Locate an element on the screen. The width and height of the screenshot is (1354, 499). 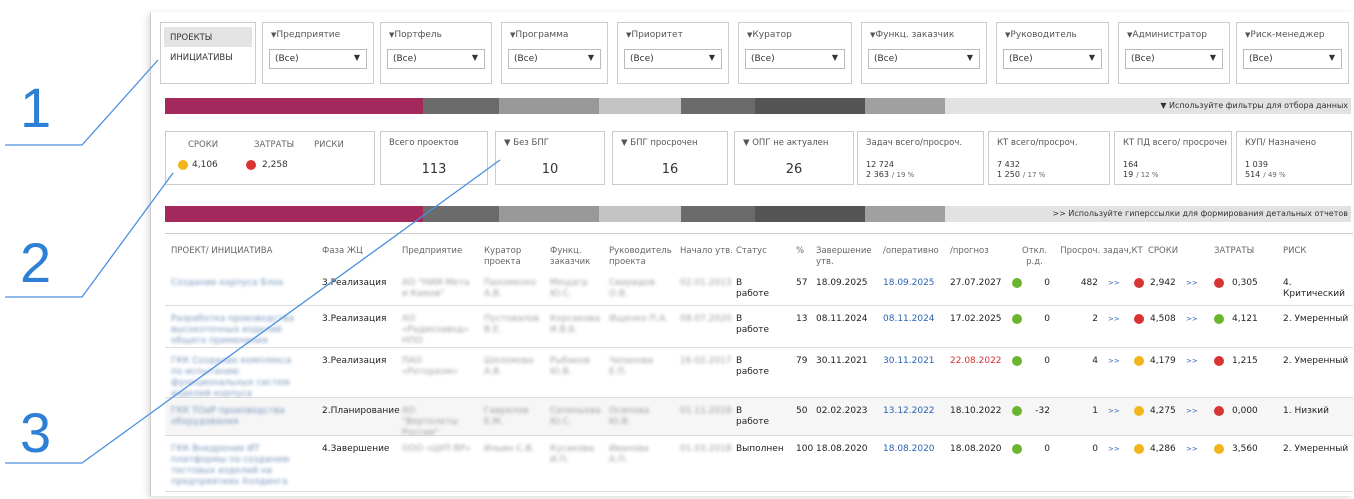
cell-fz: Сепеньева Ю.С. is located at coordinates (575, 416).